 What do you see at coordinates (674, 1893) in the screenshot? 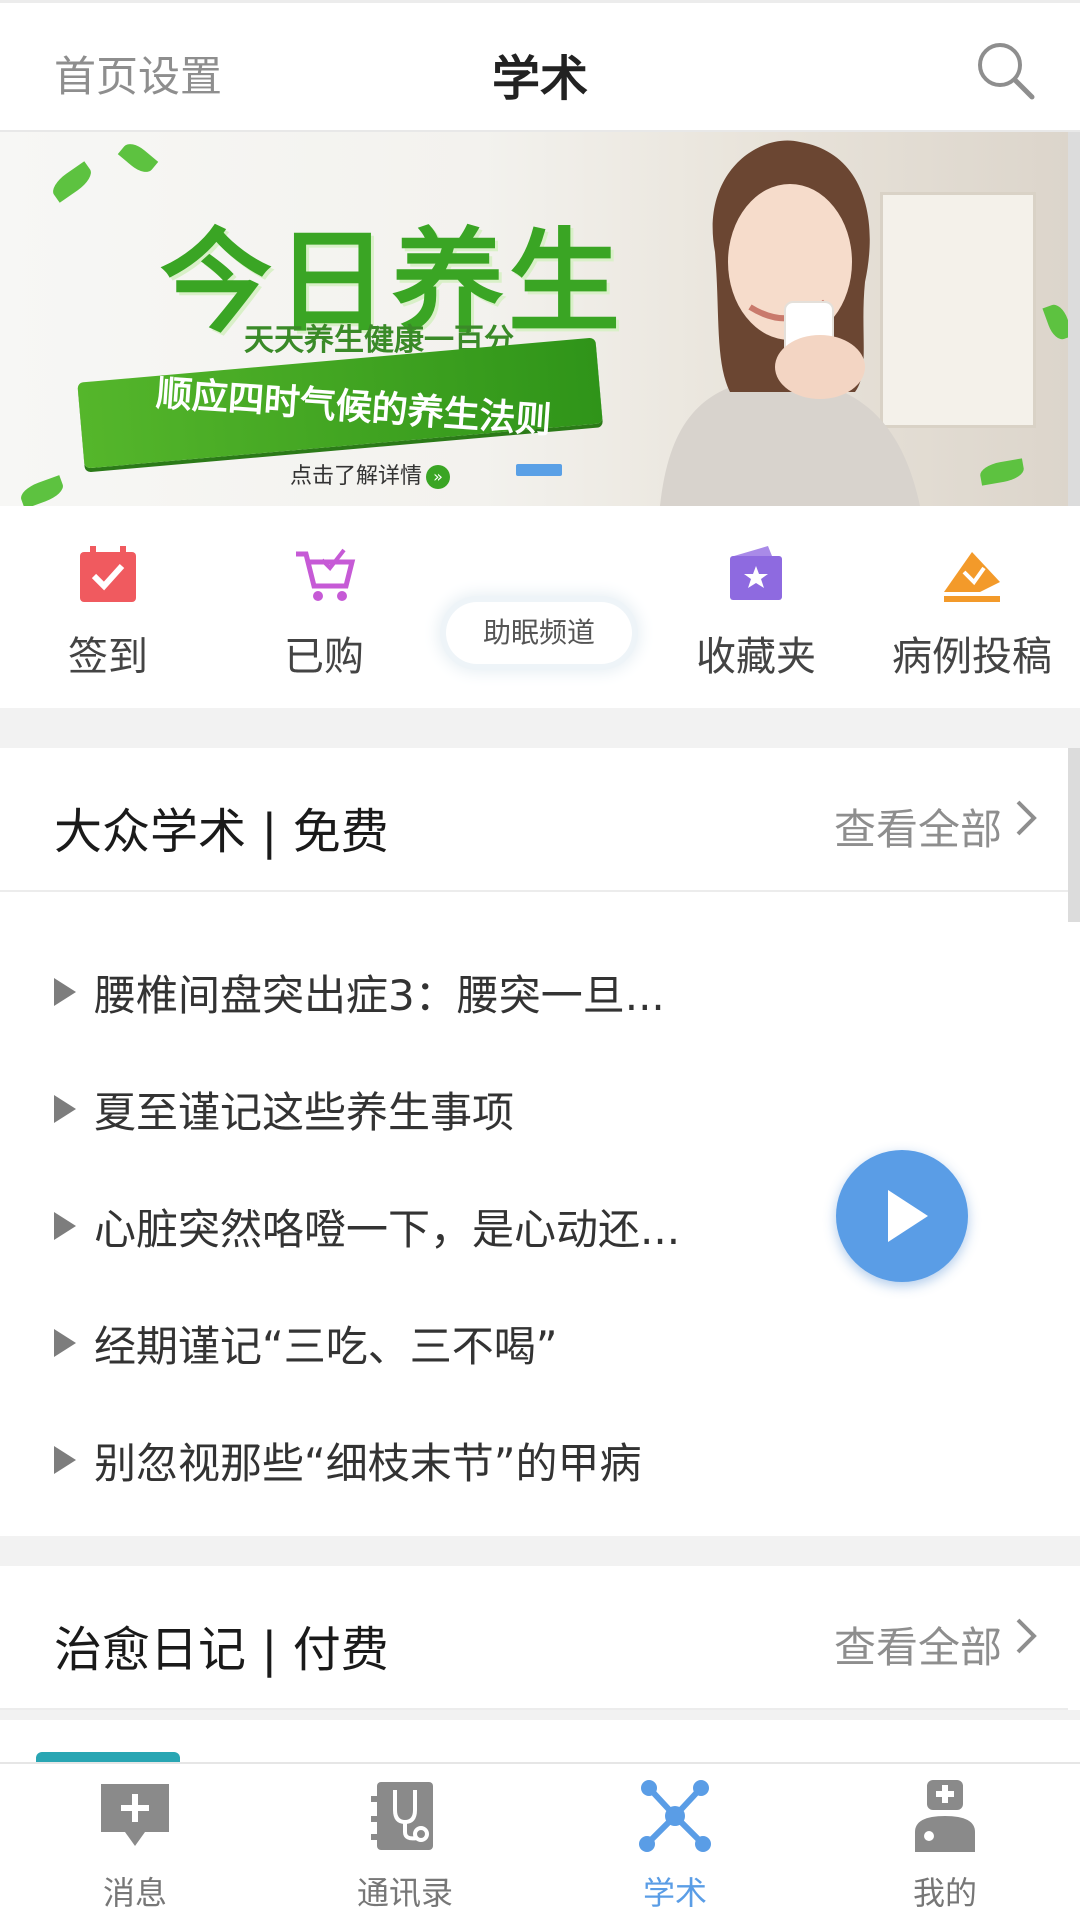
I see `tab-label: 学术` at bounding box center [674, 1893].